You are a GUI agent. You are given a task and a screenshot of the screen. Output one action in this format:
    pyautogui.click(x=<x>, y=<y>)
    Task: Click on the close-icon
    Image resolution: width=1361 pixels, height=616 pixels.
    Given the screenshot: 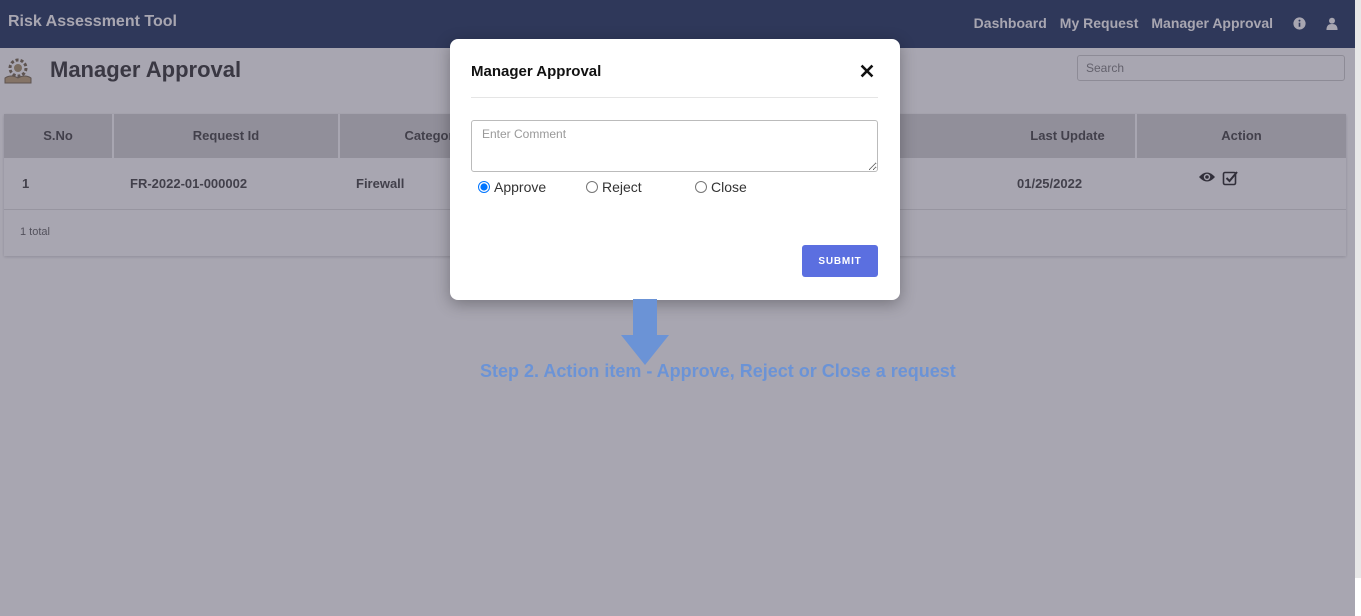 What is the action you would take?
    pyautogui.click(x=867, y=71)
    